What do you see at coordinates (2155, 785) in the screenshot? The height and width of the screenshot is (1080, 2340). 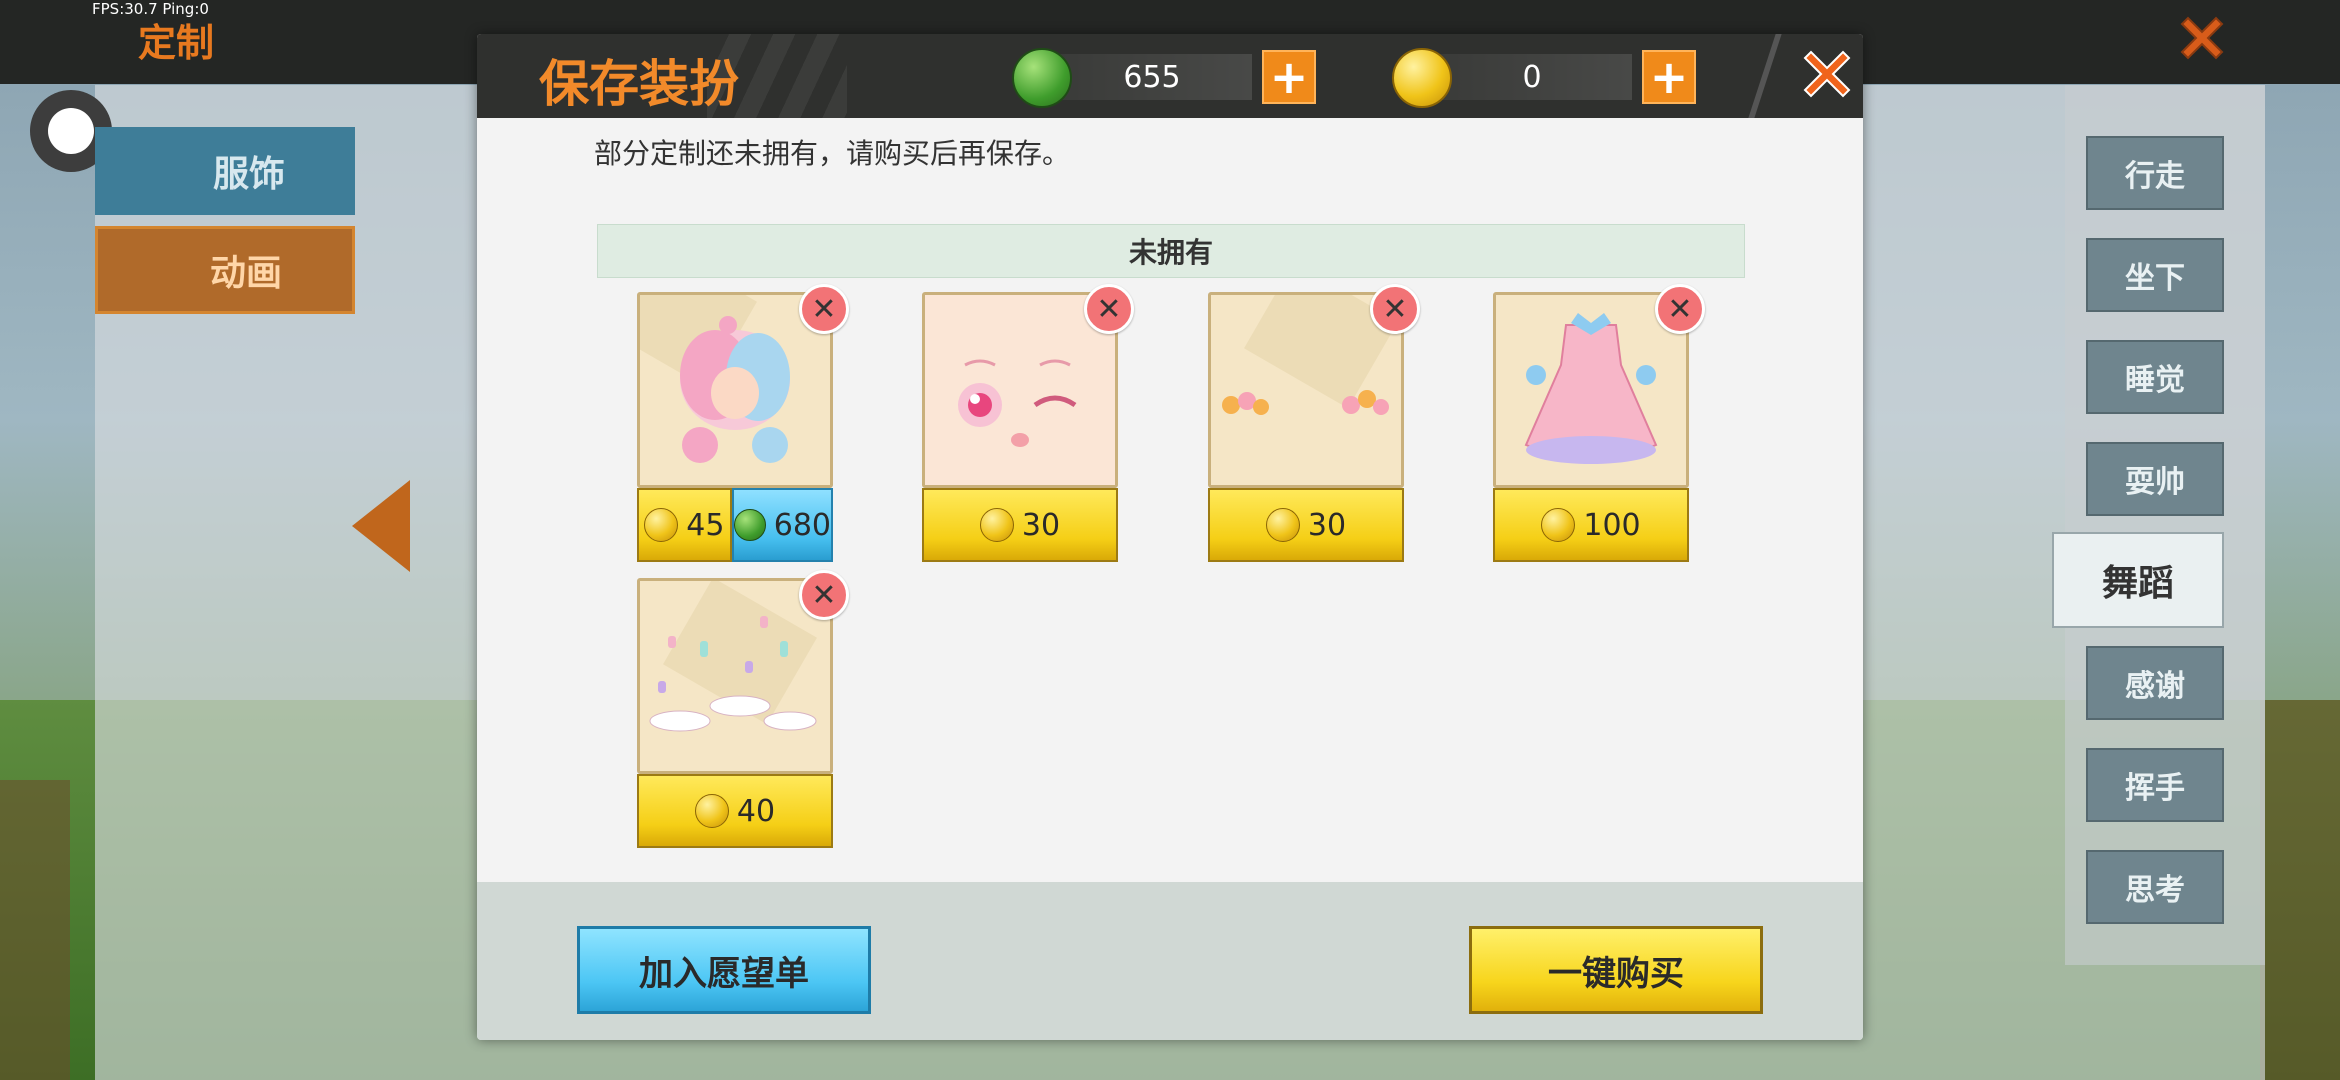 I see `action-wave-button: 挥手` at bounding box center [2155, 785].